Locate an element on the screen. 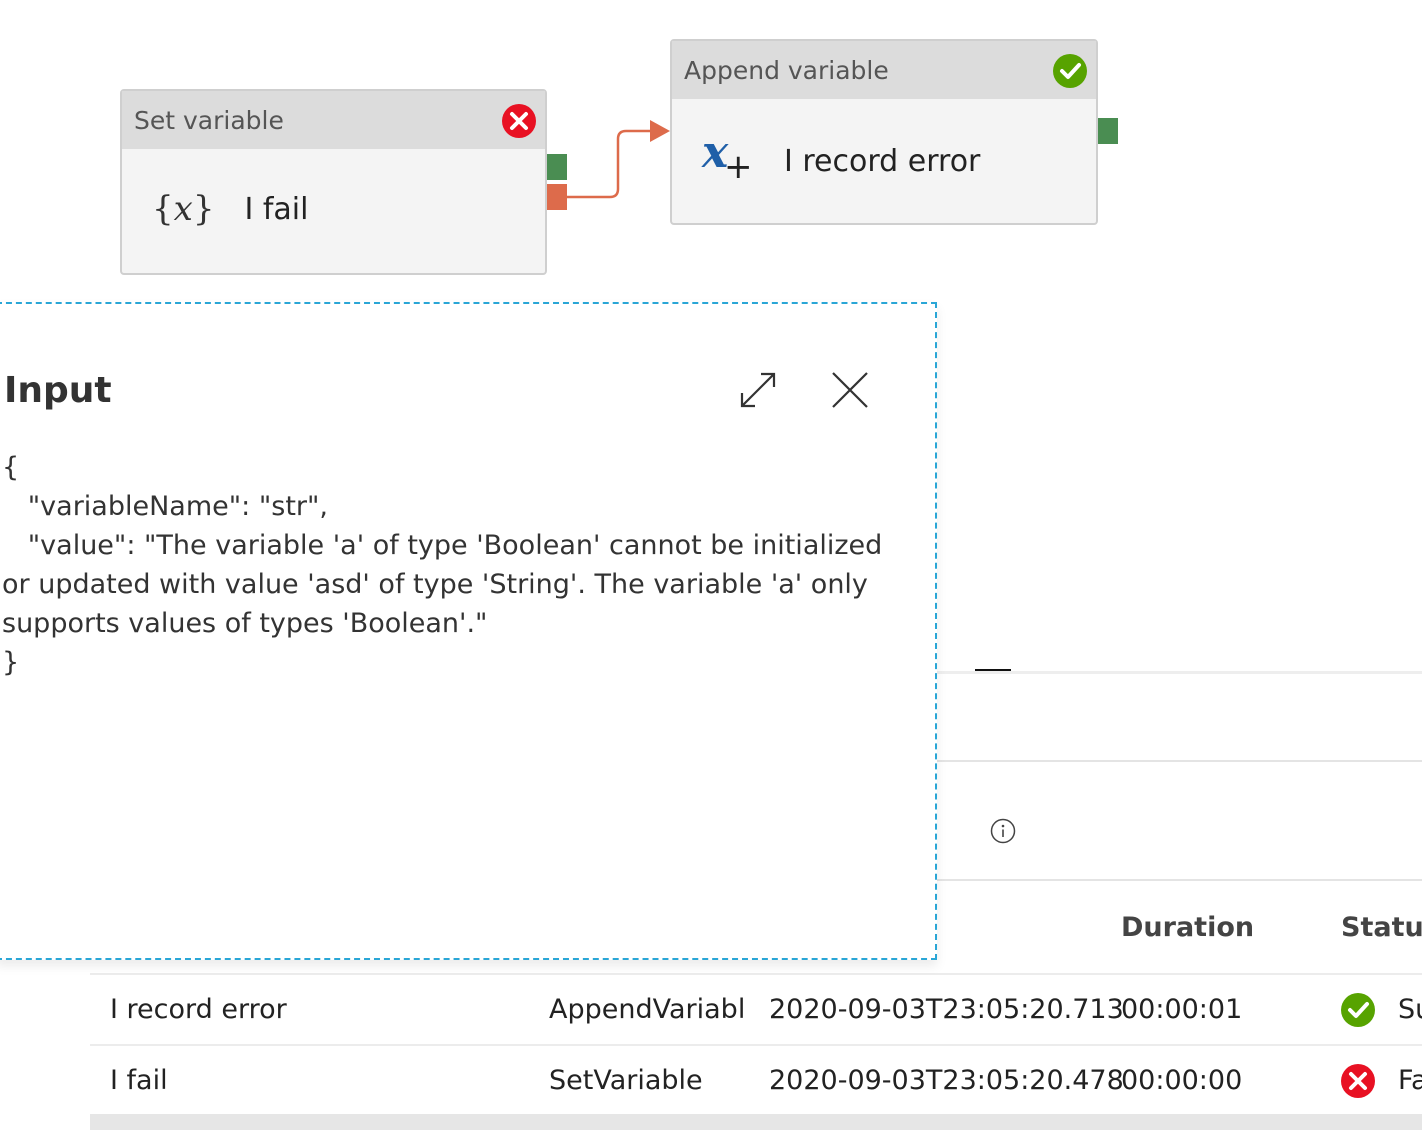  activity-type-cell: AppendVariabl is located at coordinates (647, 1009).